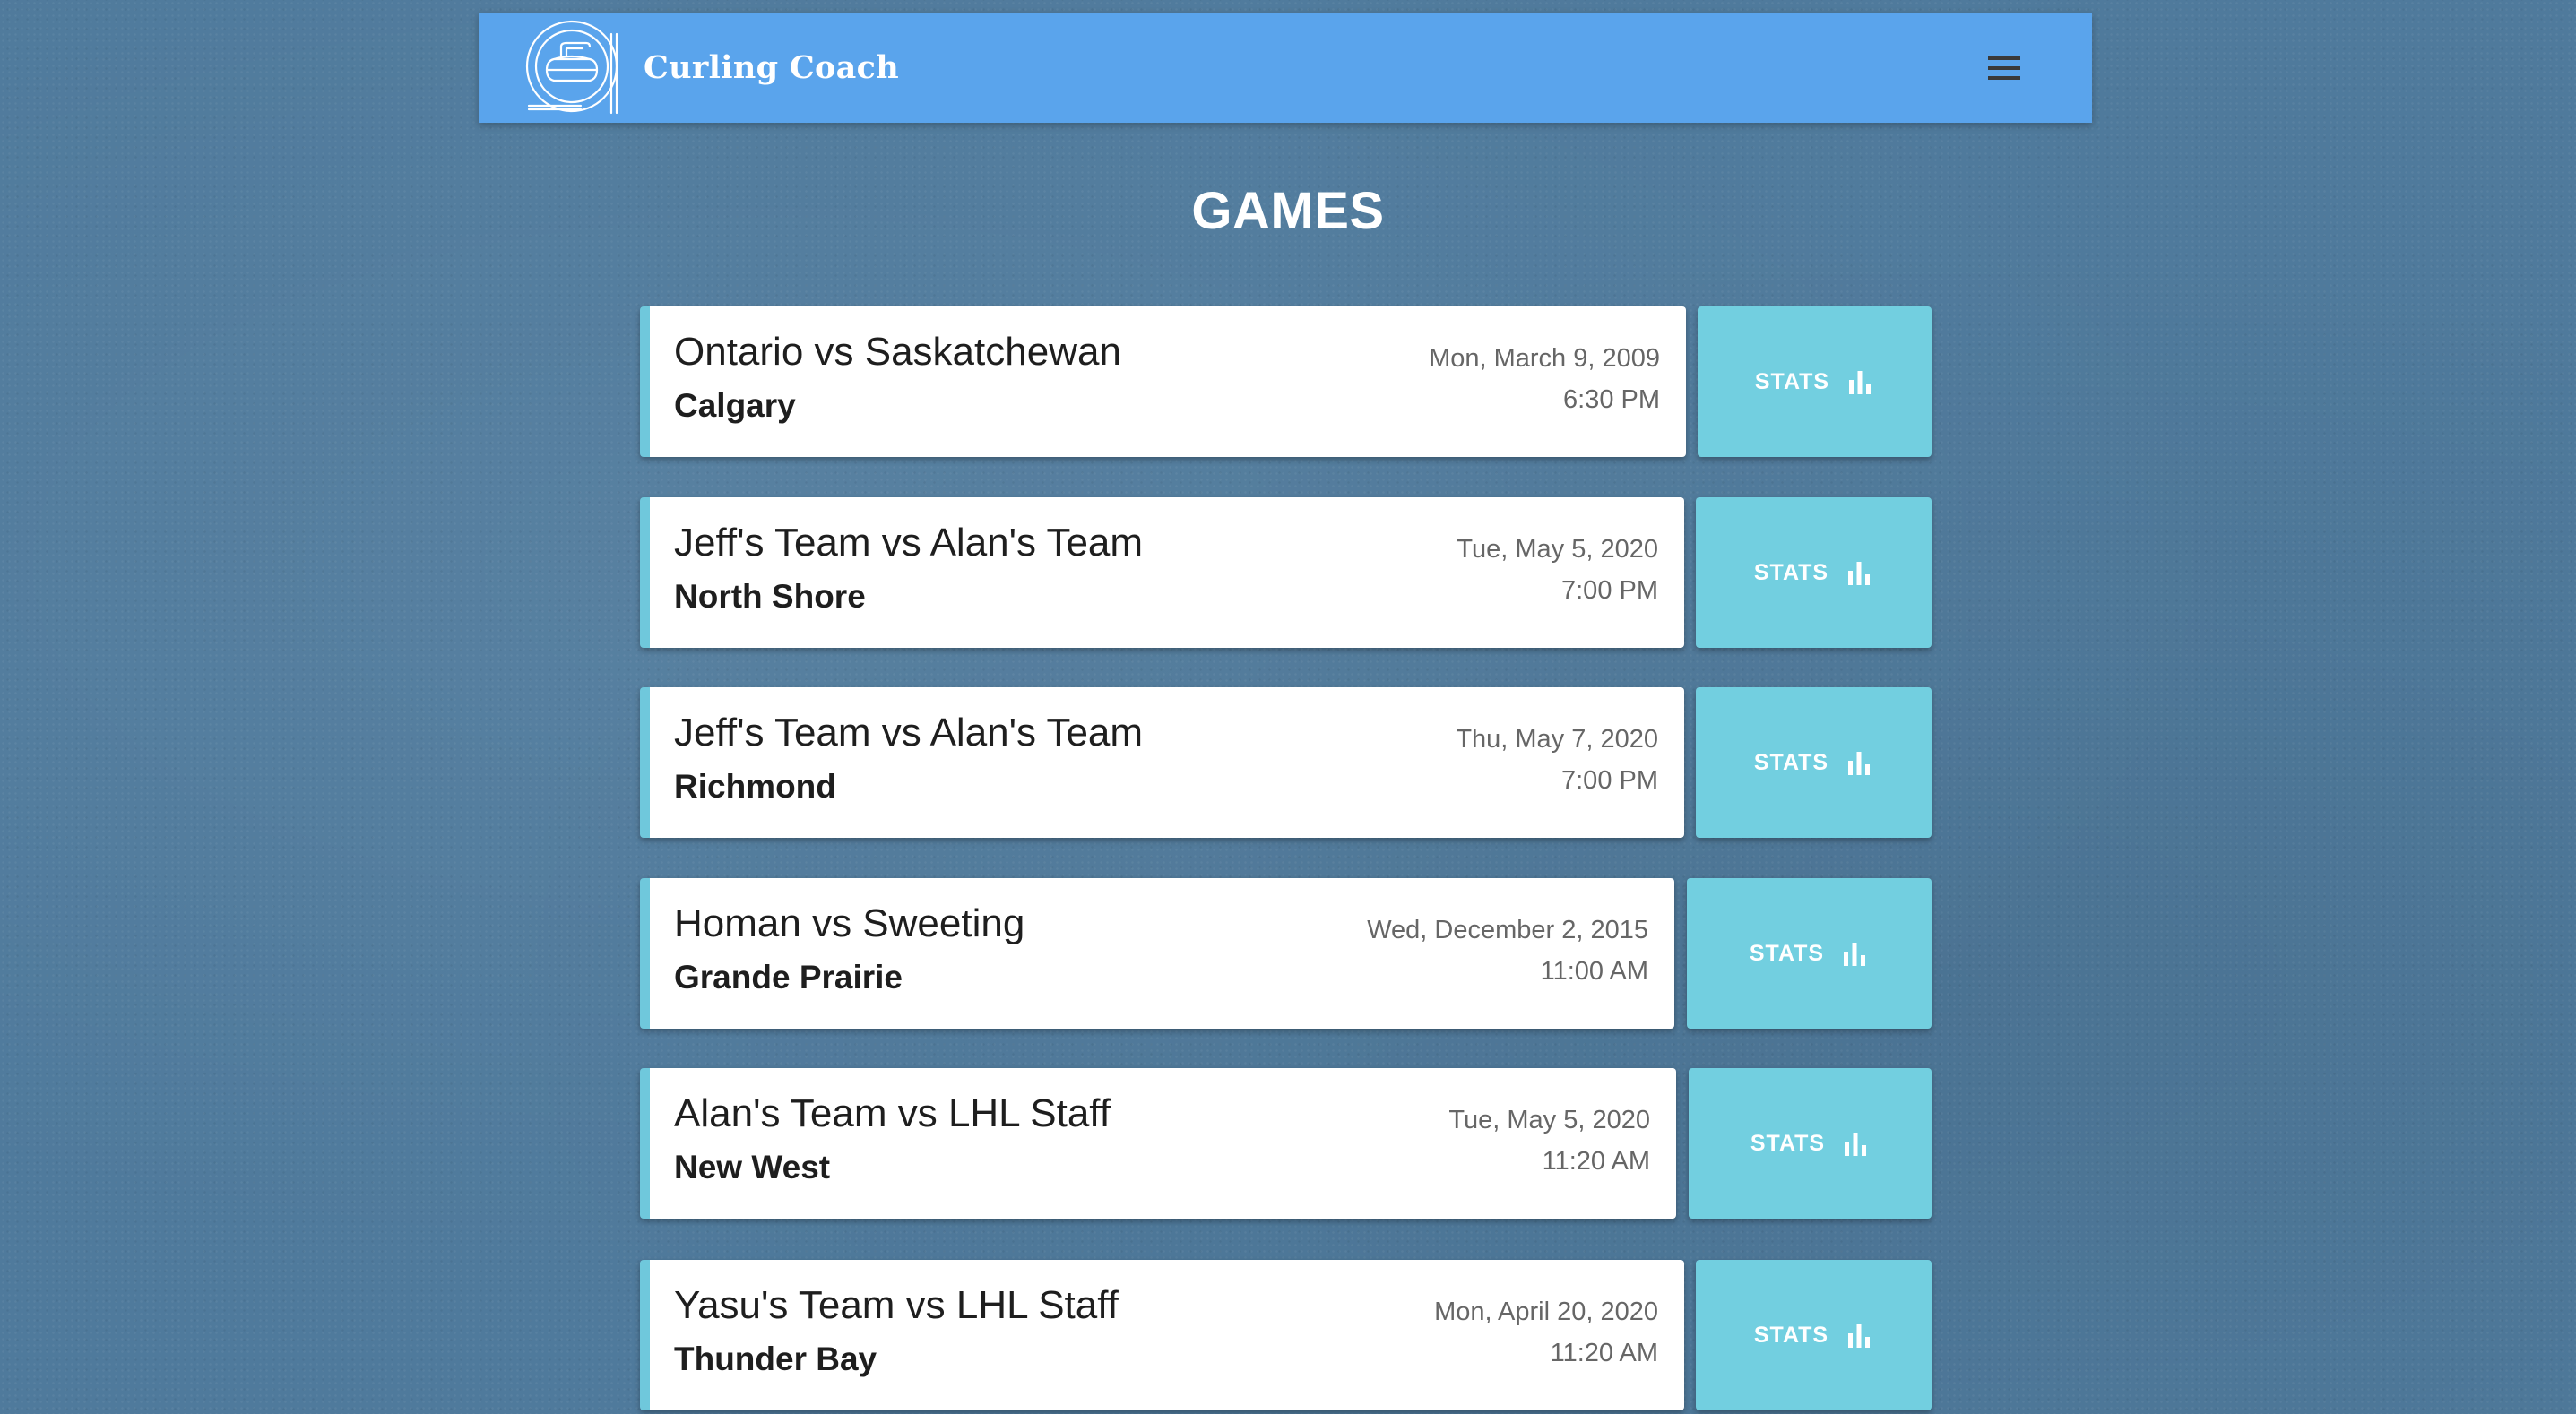  I want to click on game-time: 6:30 PM, so click(1611, 399).